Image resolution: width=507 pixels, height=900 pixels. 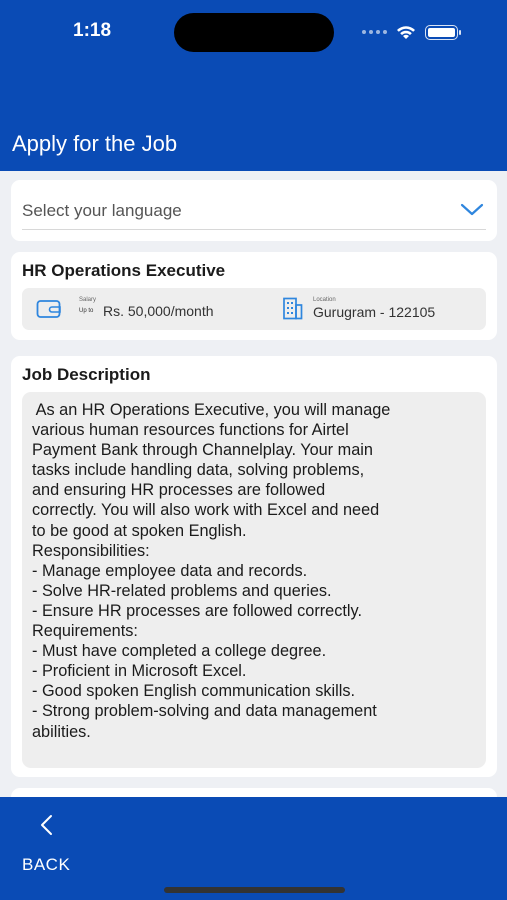 What do you see at coordinates (182, 590) in the screenshot?
I see `description-line: - Solve HR-related problems and queries.` at bounding box center [182, 590].